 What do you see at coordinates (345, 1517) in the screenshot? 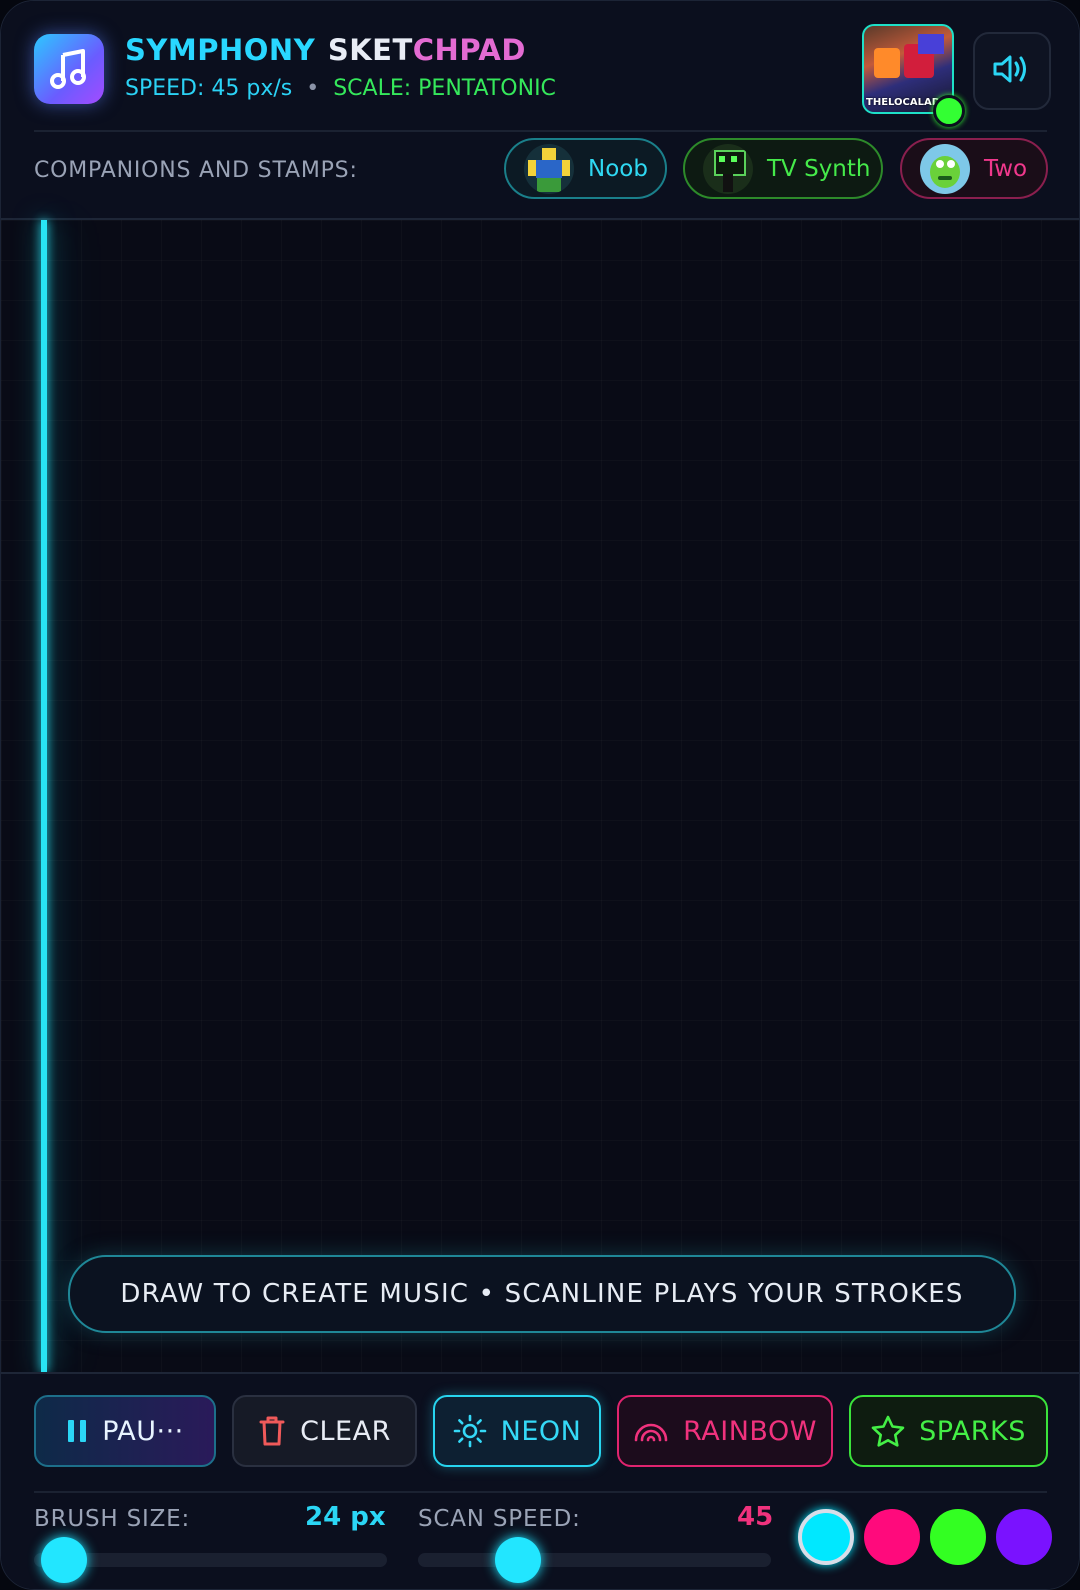
I see `brush-size-value: 24 px` at bounding box center [345, 1517].